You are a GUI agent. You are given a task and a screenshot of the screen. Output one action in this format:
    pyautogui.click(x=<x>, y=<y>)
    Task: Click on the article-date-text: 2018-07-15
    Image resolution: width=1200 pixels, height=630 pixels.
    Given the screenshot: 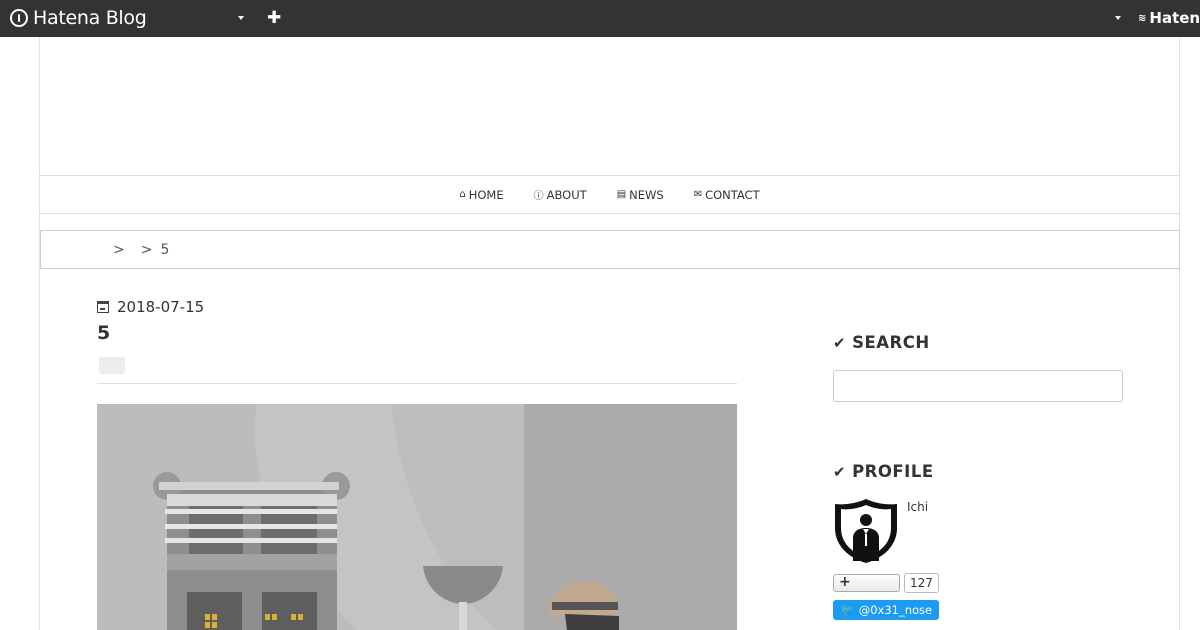 What is the action you would take?
    pyautogui.click(x=160, y=307)
    